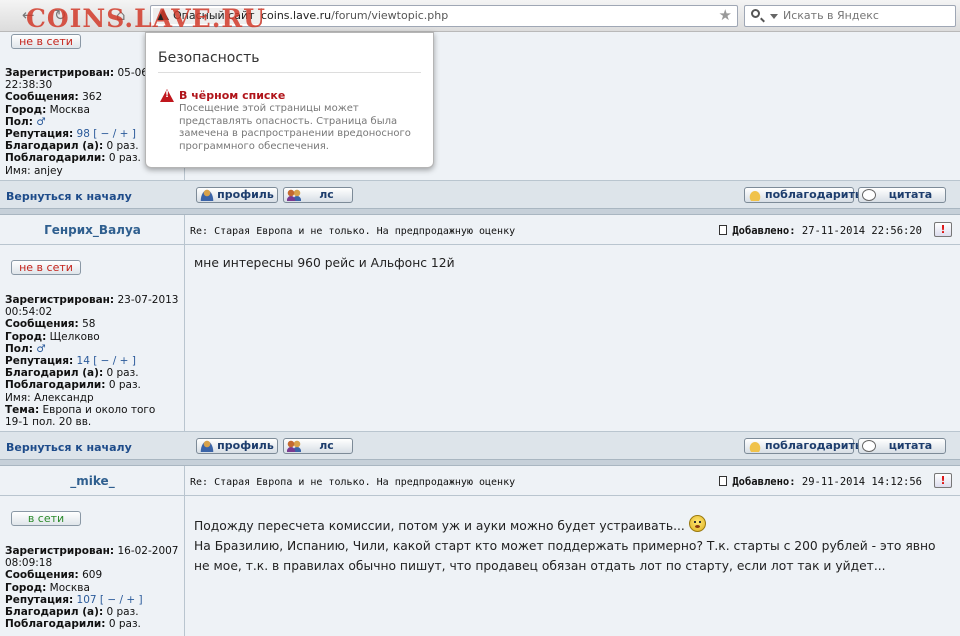 The image size is (960, 636). What do you see at coordinates (755, 13) in the screenshot?
I see `search-icon` at bounding box center [755, 13].